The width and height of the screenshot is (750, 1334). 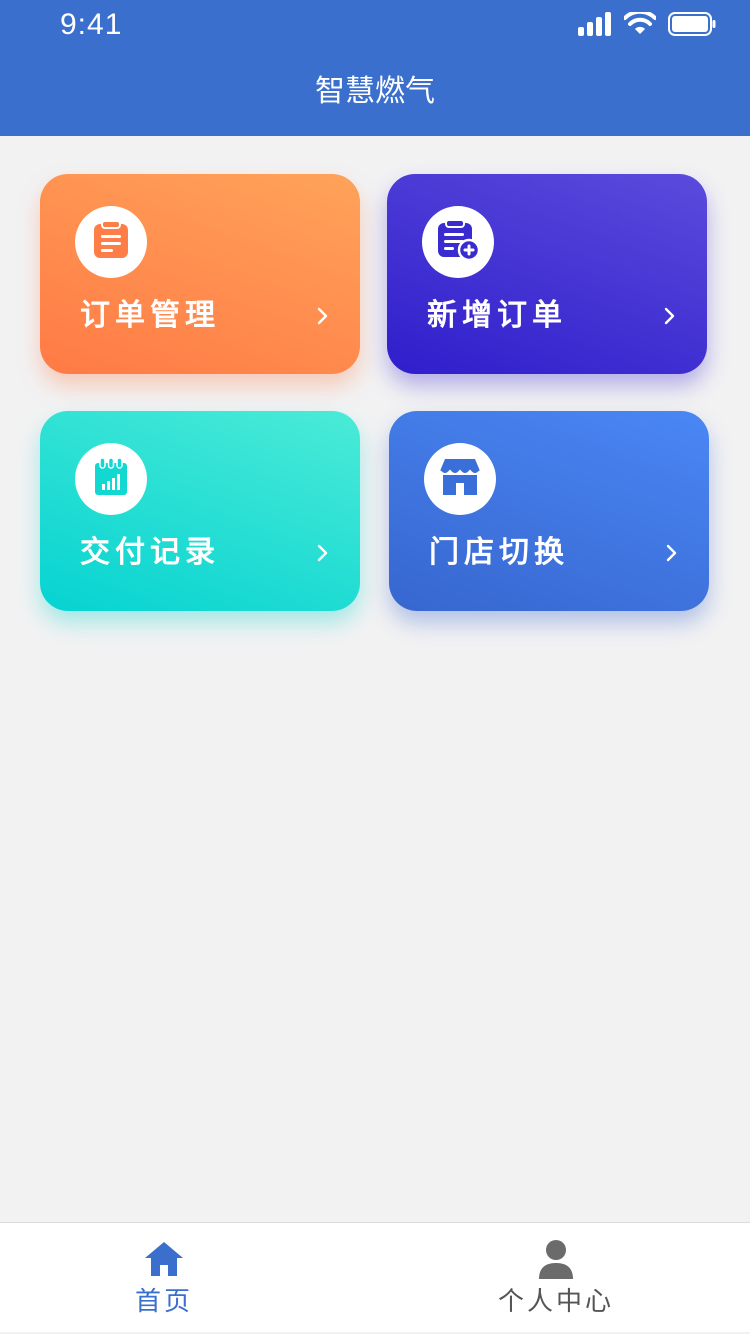 I want to click on delivery-record-icon-circle, so click(x=111, y=479).